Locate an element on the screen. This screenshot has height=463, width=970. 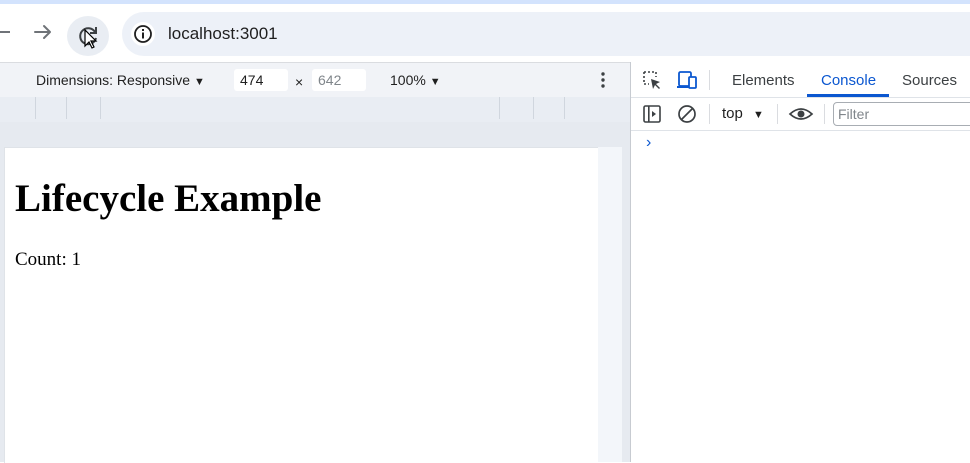
count-text: Count: 1 is located at coordinates (48, 259).